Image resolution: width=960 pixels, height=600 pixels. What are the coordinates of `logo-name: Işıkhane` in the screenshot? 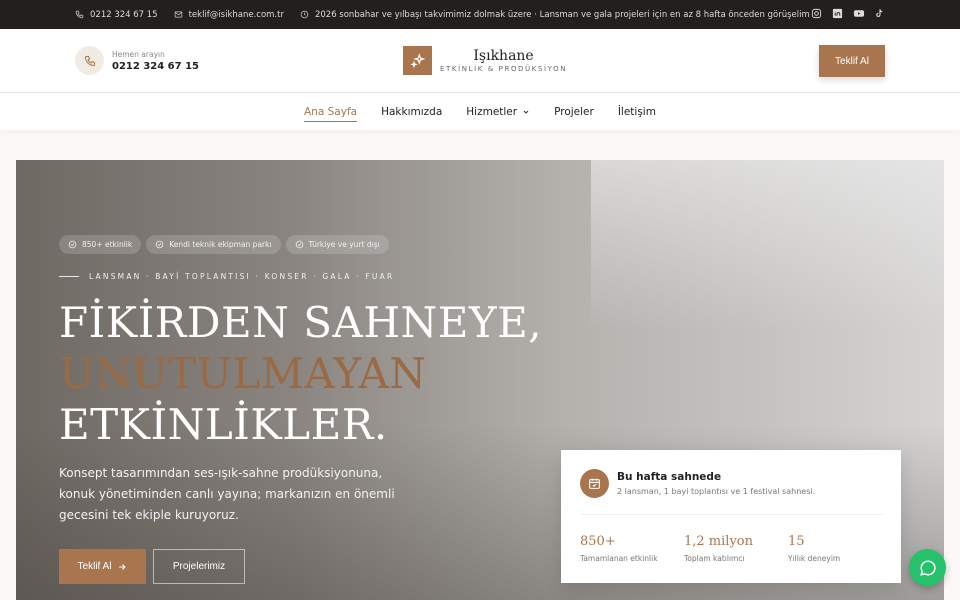 It's located at (503, 56).